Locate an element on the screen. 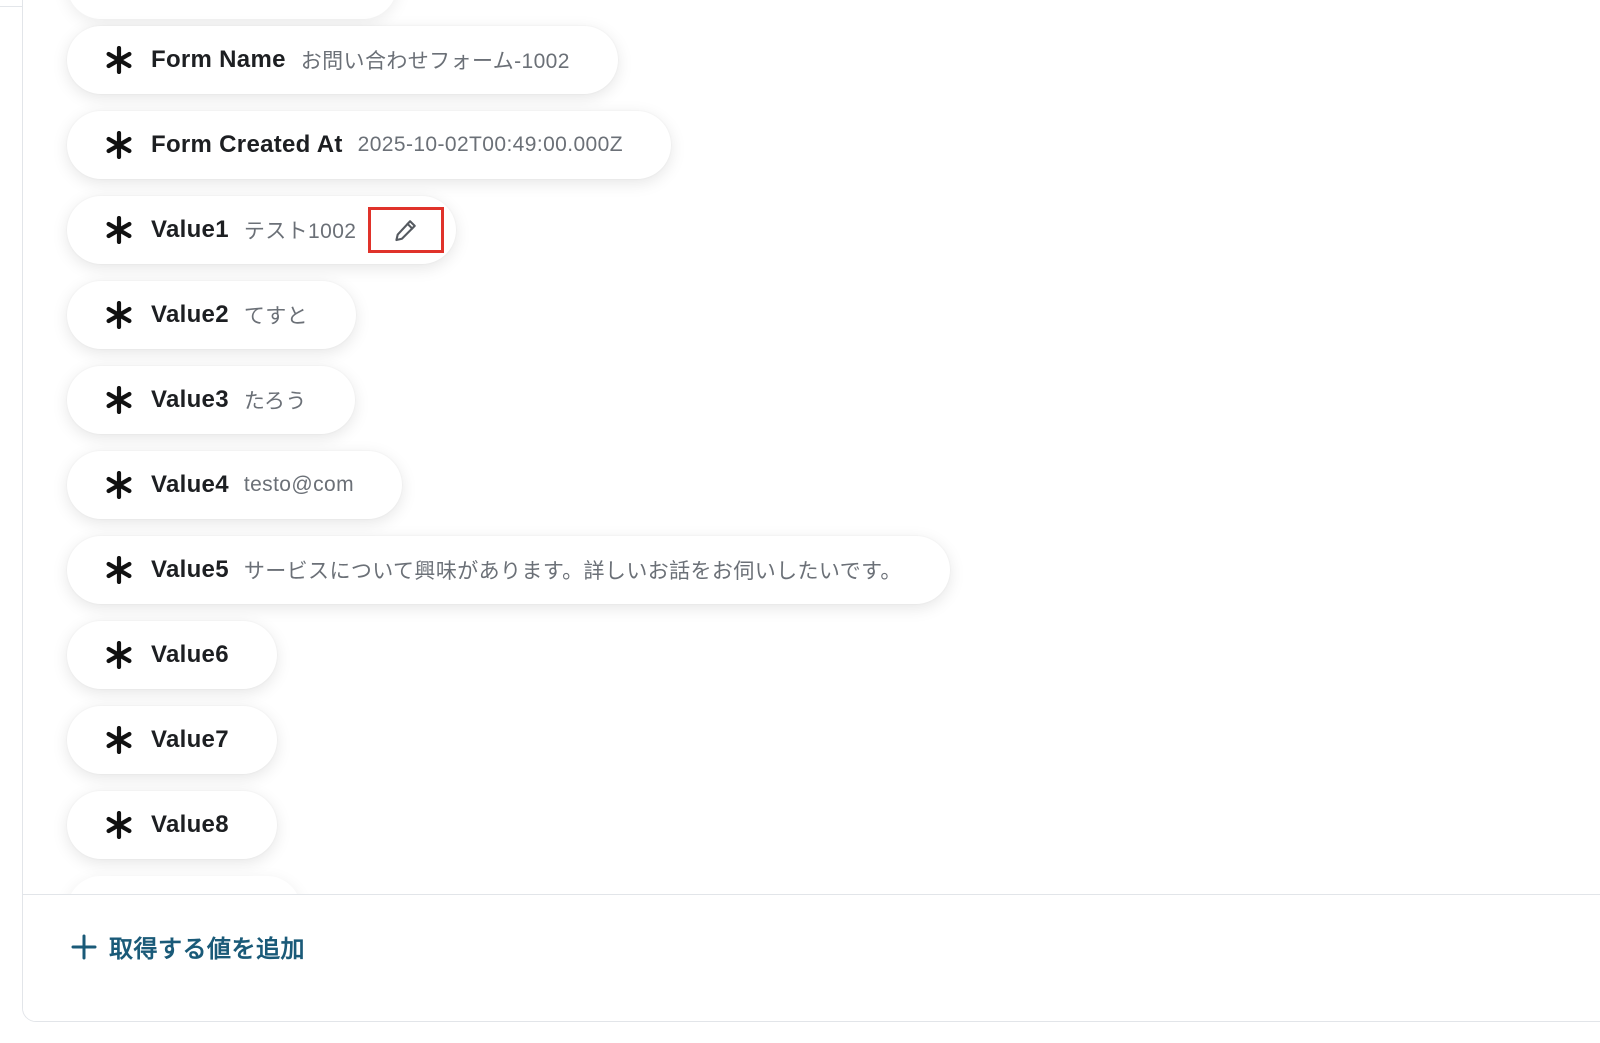 The image size is (1600, 1043). field-pill-value3: Value3 たろう is located at coordinates (211, 400).